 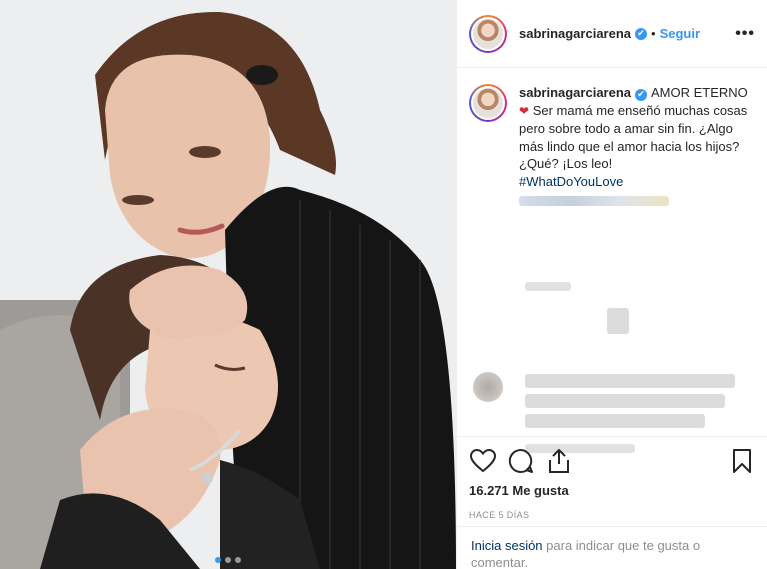 What do you see at coordinates (575, 33) in the screenshot?
I see `header-username: sabrinagarciarena` at bounding box center [575, 33].